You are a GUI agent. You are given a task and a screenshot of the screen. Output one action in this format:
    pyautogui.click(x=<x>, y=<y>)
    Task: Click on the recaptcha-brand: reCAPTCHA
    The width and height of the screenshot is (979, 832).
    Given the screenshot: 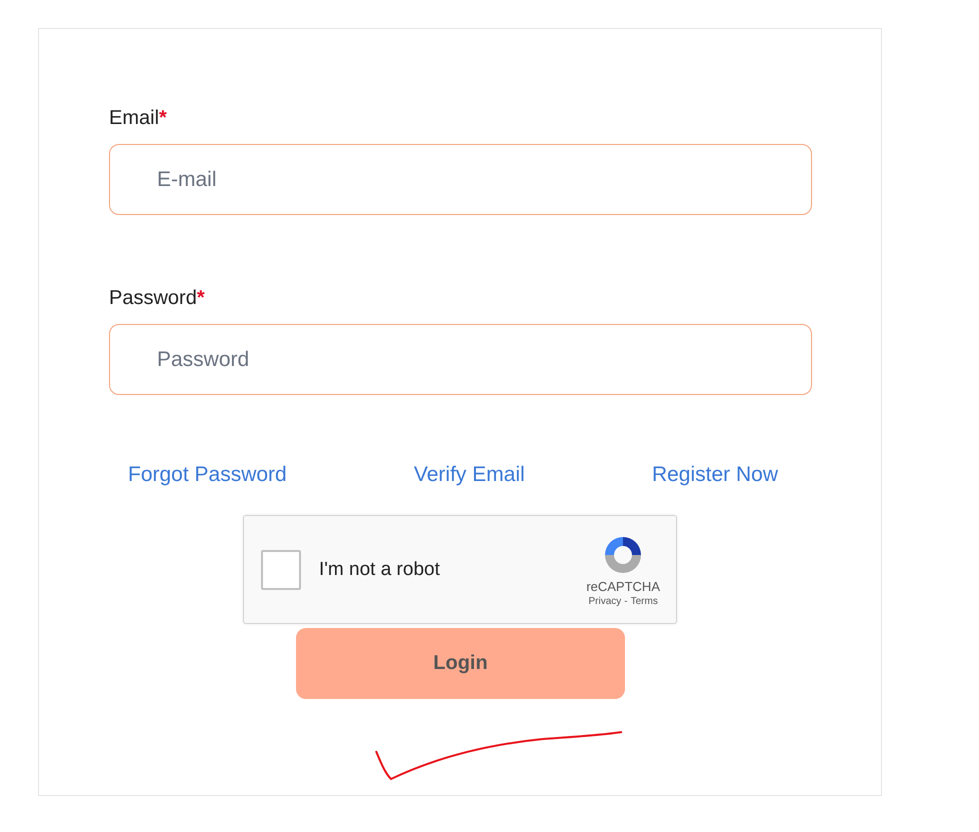 What is the action you would take?
    pyautogui.click(x=623, y=586)
    